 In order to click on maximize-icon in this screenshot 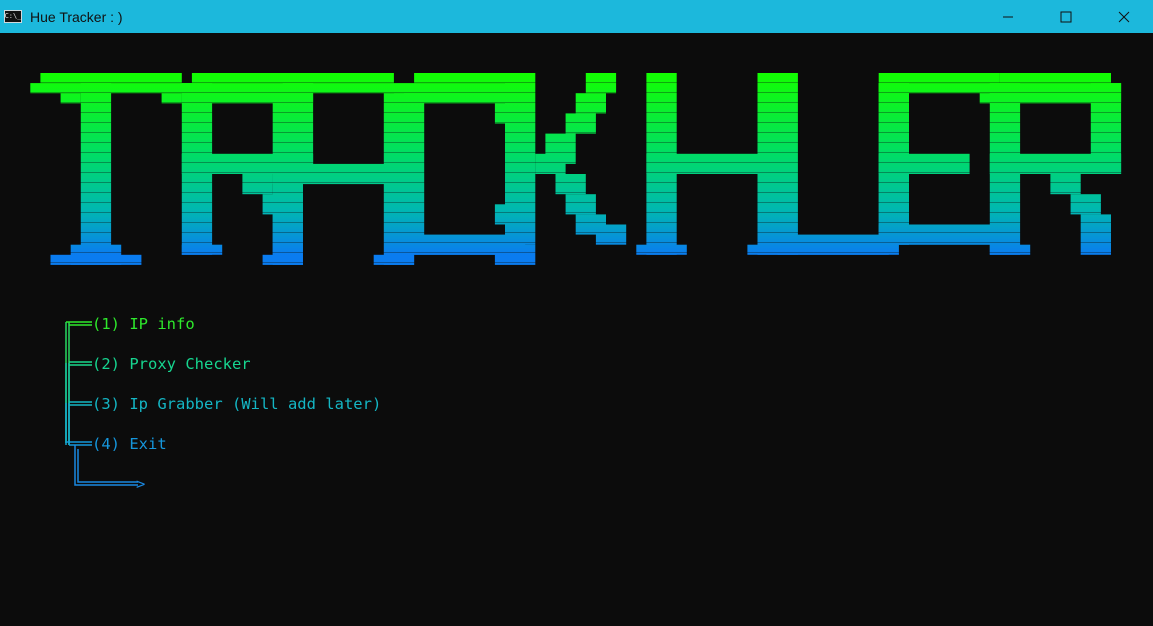, I will do `click(1066, 16)`.